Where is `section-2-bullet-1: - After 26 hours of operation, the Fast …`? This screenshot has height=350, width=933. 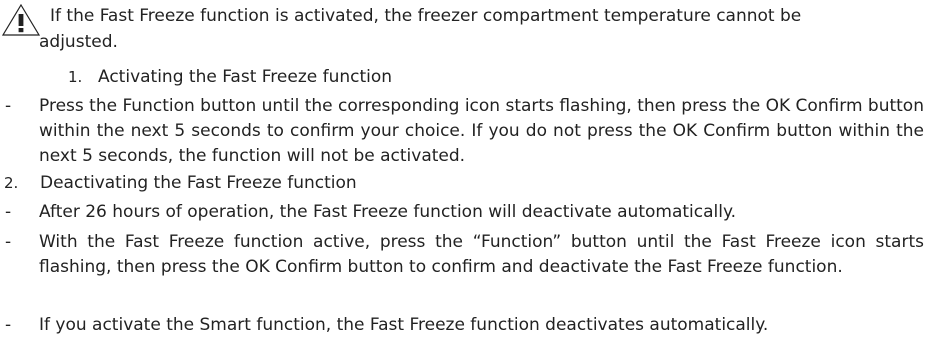 section-2-bullet-1: - After 26 hours of operation, the Fast … is located at coordinates (466, 212).